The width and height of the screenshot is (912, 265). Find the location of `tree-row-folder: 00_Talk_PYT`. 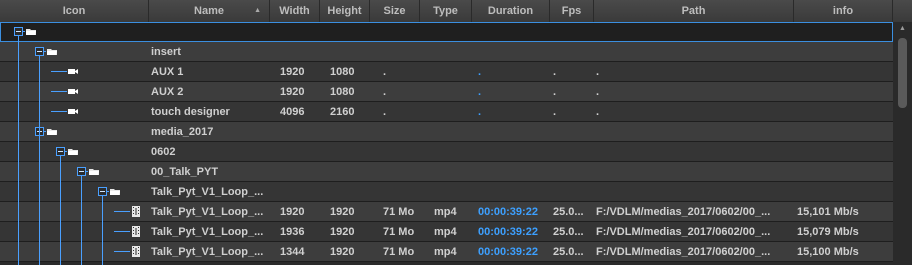

tree-row-folder: 00_Talk_PYT is located at coordinates (446, 172).